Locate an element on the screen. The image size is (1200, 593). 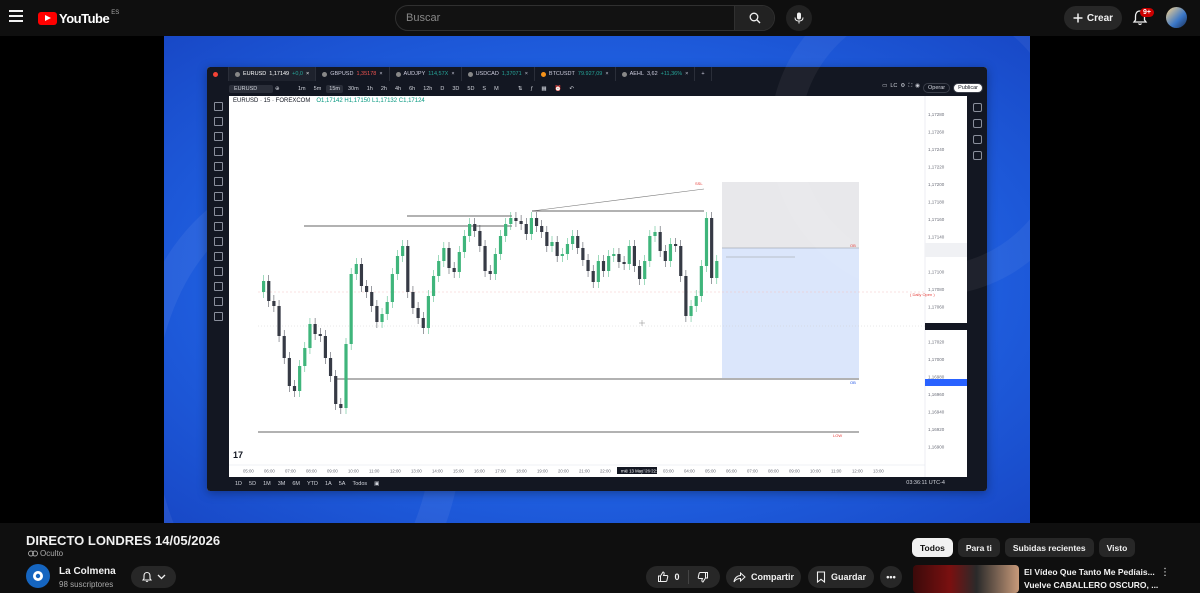
chip-subidas-recientes: Subidas recientes is located at coordinates (1049, 547).